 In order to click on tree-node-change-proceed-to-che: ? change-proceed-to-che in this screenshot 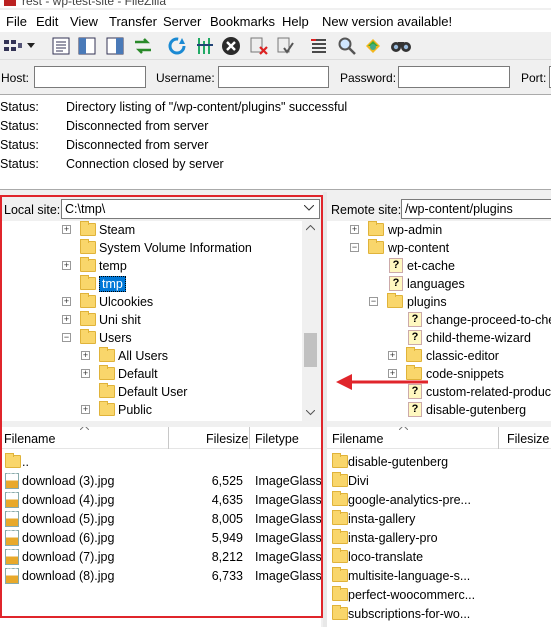, I will do `click(439, 320)`.